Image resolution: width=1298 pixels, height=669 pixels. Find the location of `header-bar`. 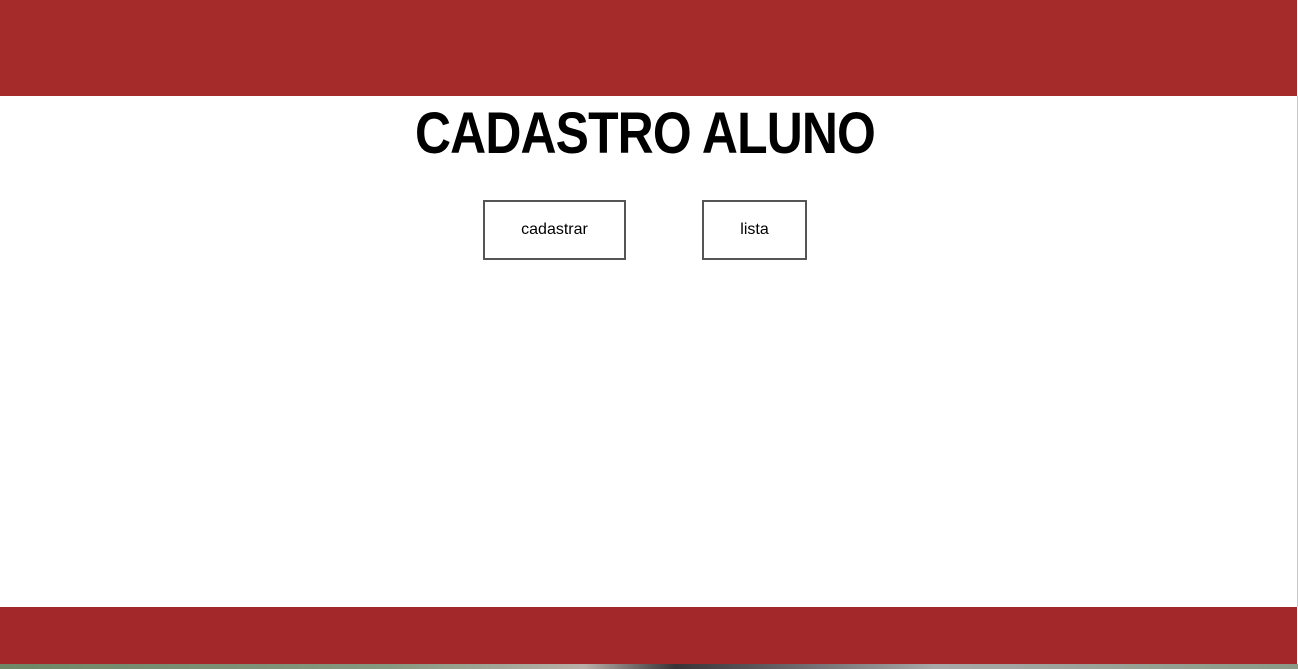

header-bar is located at coordinates (648, 48).